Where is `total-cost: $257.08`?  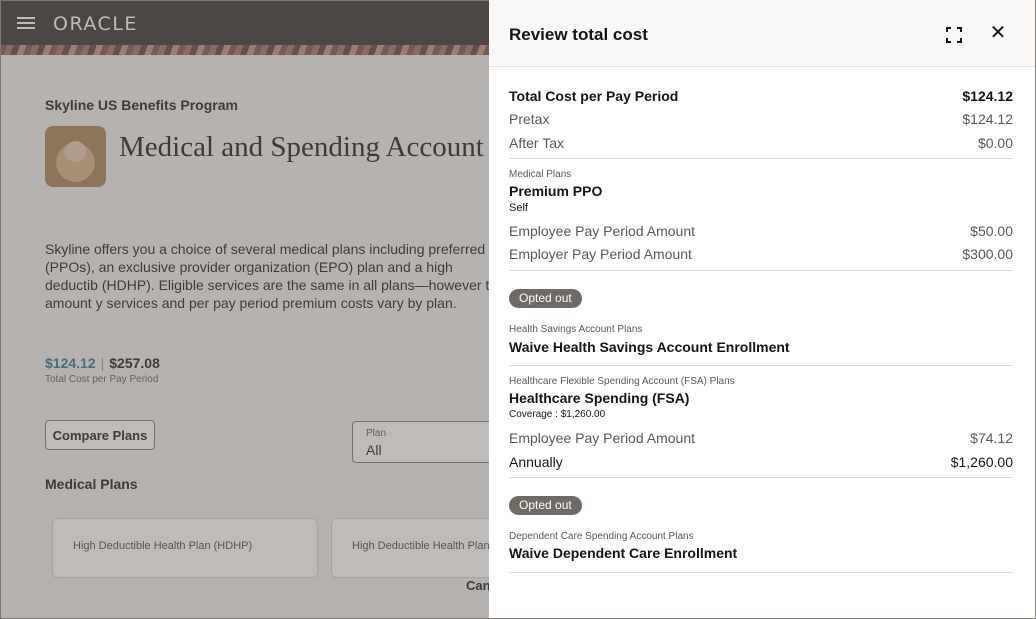 total-cost: $257.08 is located at coordinates (134, 363).